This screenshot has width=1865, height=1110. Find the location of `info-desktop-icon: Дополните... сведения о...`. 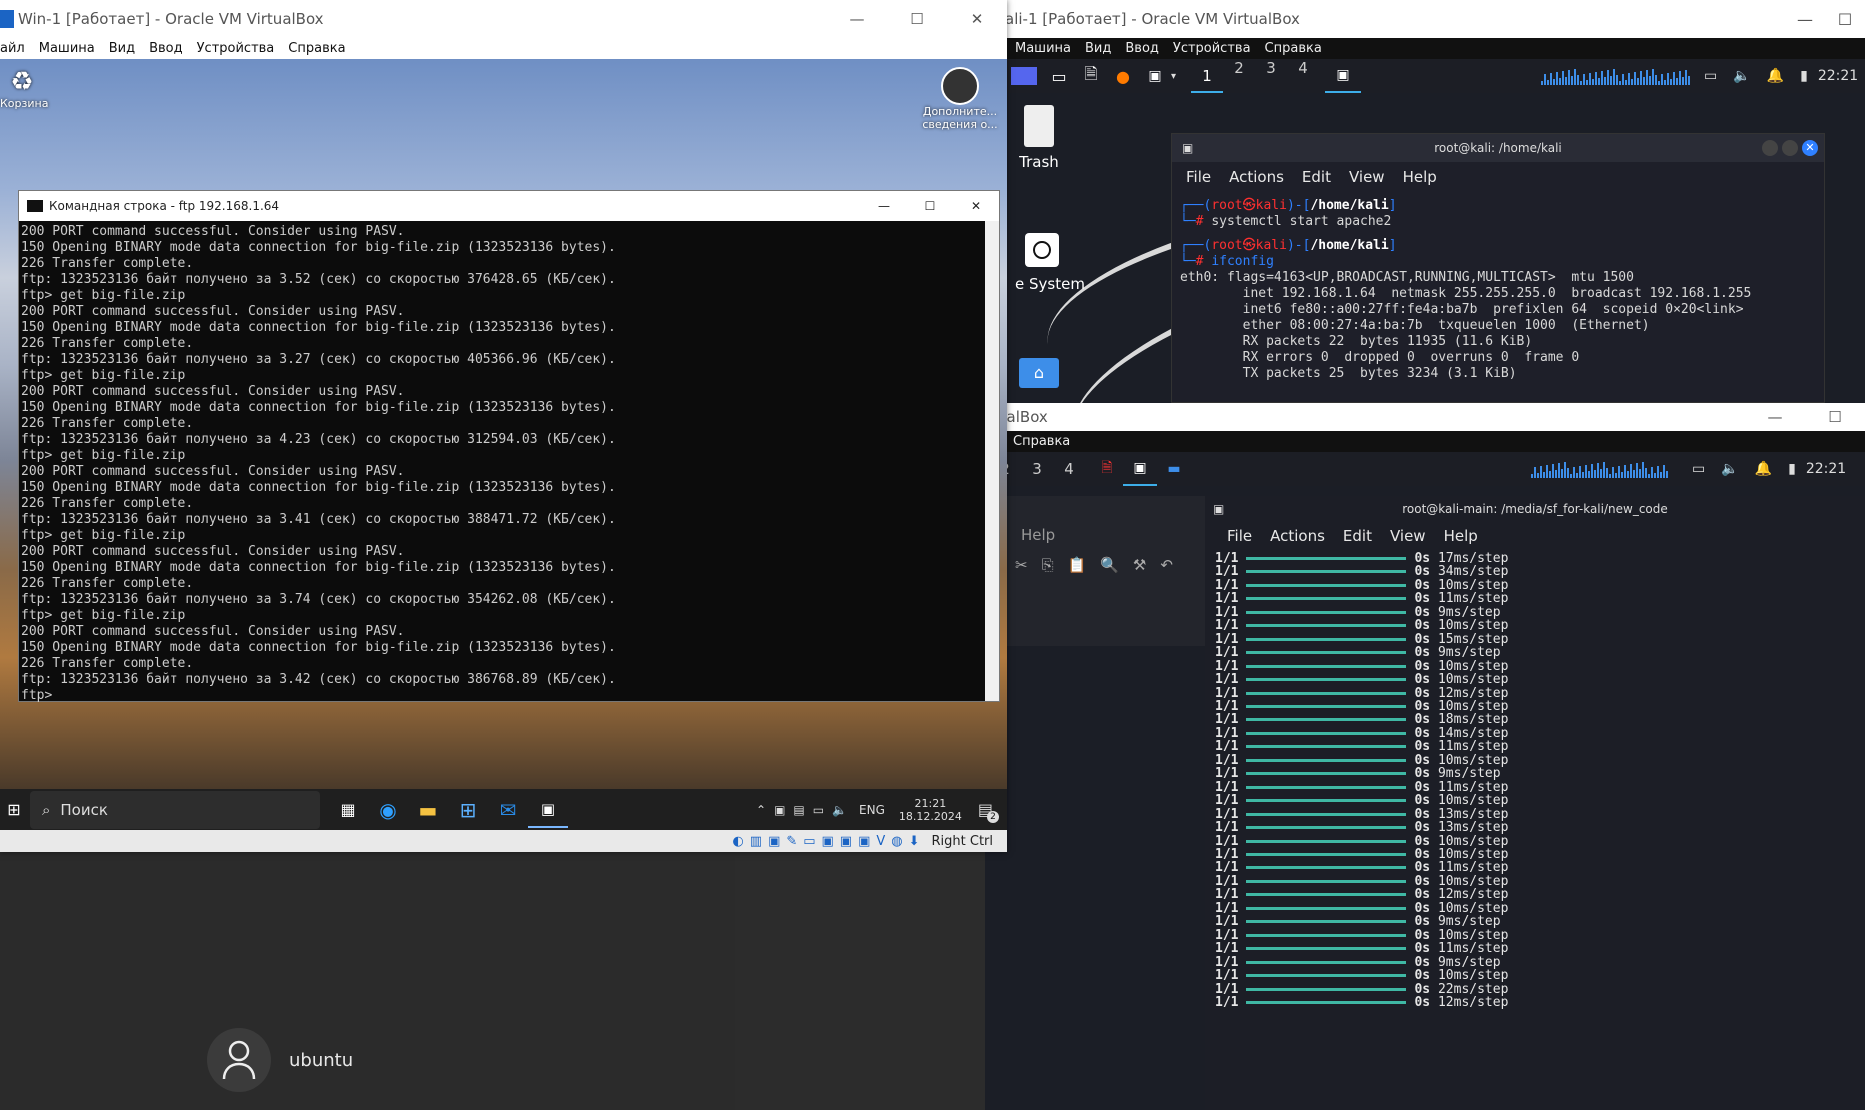

info-desktop-icon: Дополните... сведения о... is located at coordinates (960, 99).